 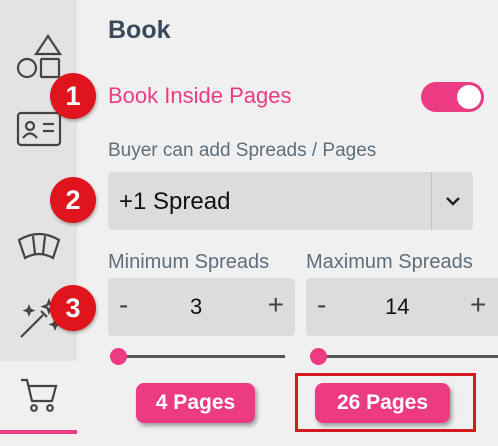 What do you see at coordinates (189, 262) in the screenshot?
I see `minimum-spreads-label: Minimum Spreads` at bounding box center [189, 262].